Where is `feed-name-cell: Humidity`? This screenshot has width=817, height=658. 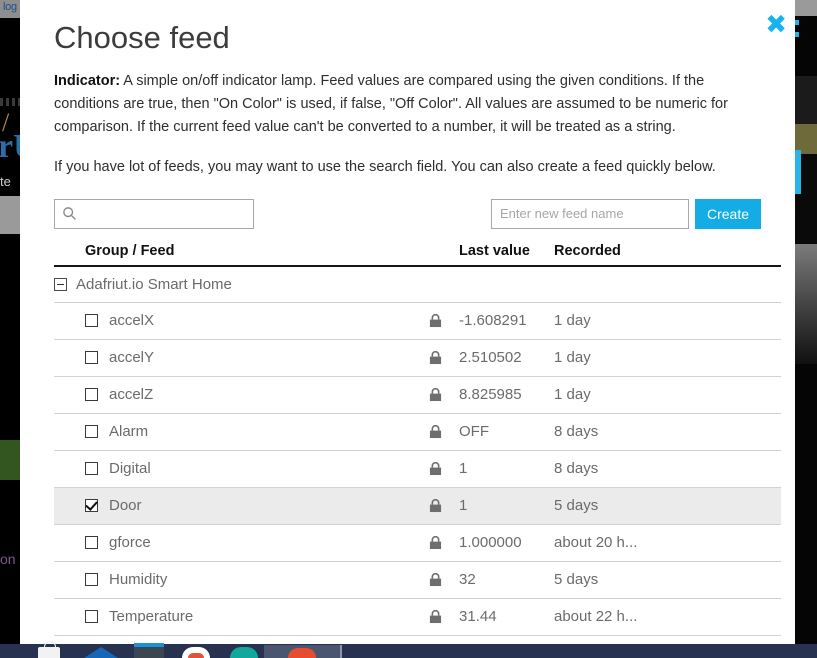
feed-name-cell: Humidity is located at coordinates (241, 579).